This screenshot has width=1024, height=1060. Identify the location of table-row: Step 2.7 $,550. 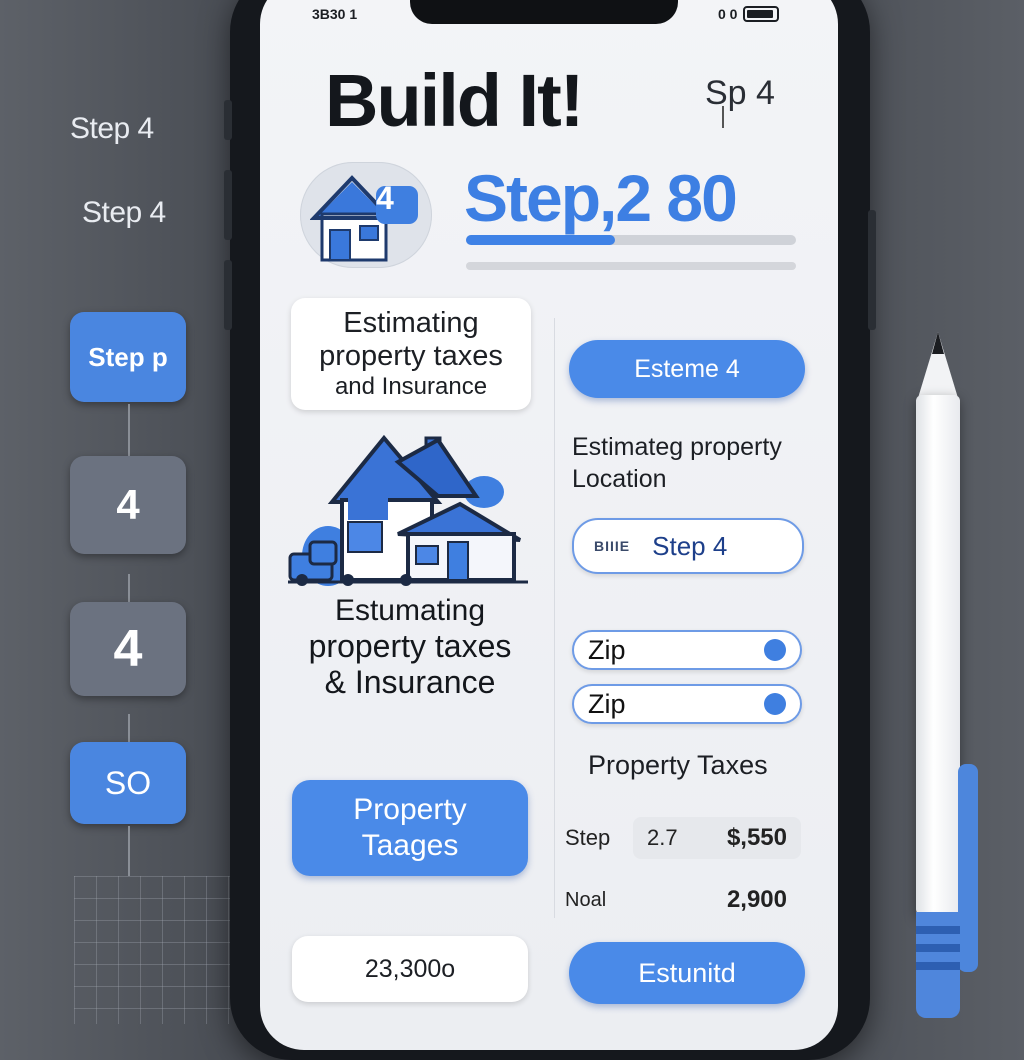
(685, 838).